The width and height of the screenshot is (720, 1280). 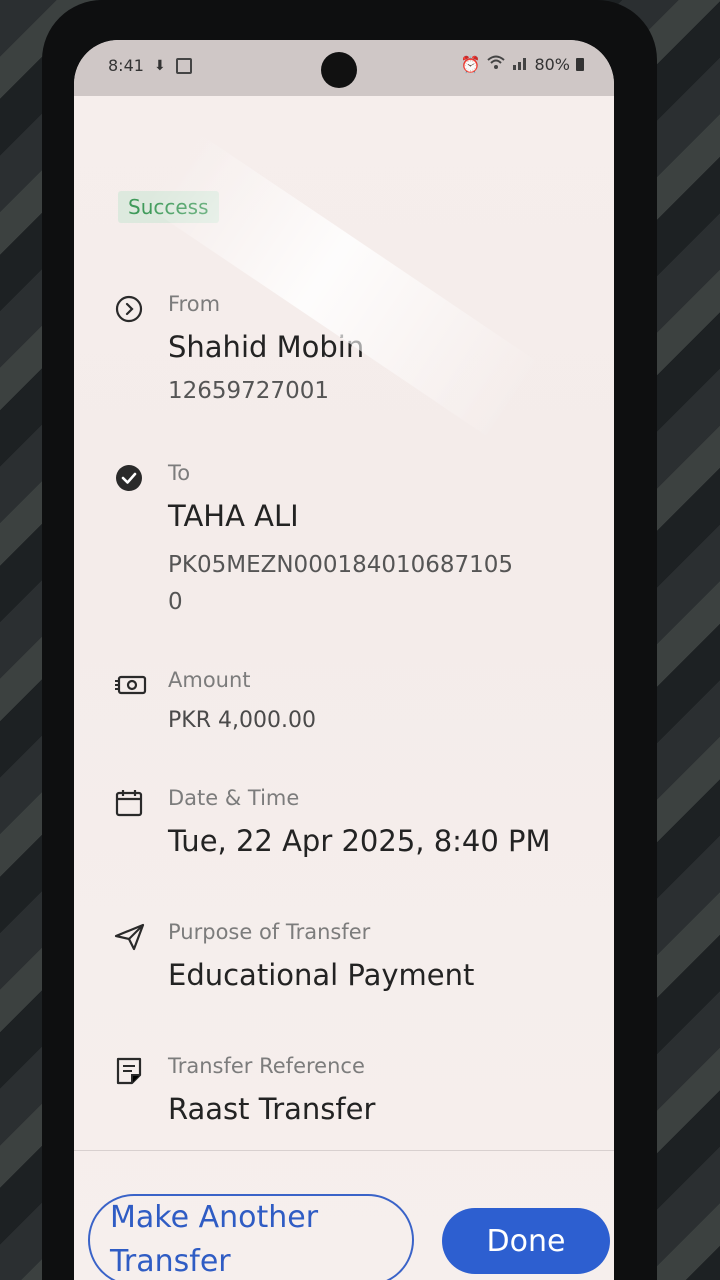 I want to click on to-name: TAHA ALI, so click(x=233, y=516).